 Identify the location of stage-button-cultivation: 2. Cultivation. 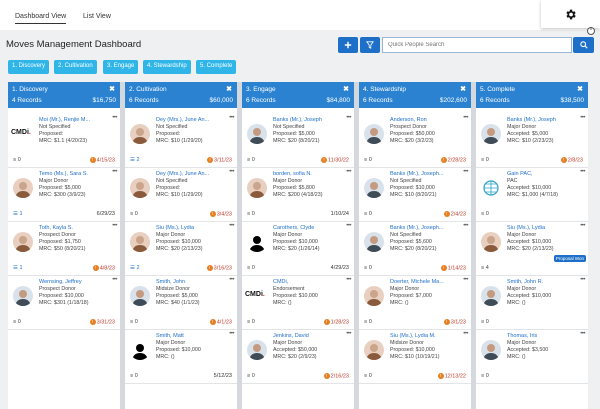
(75, 67).